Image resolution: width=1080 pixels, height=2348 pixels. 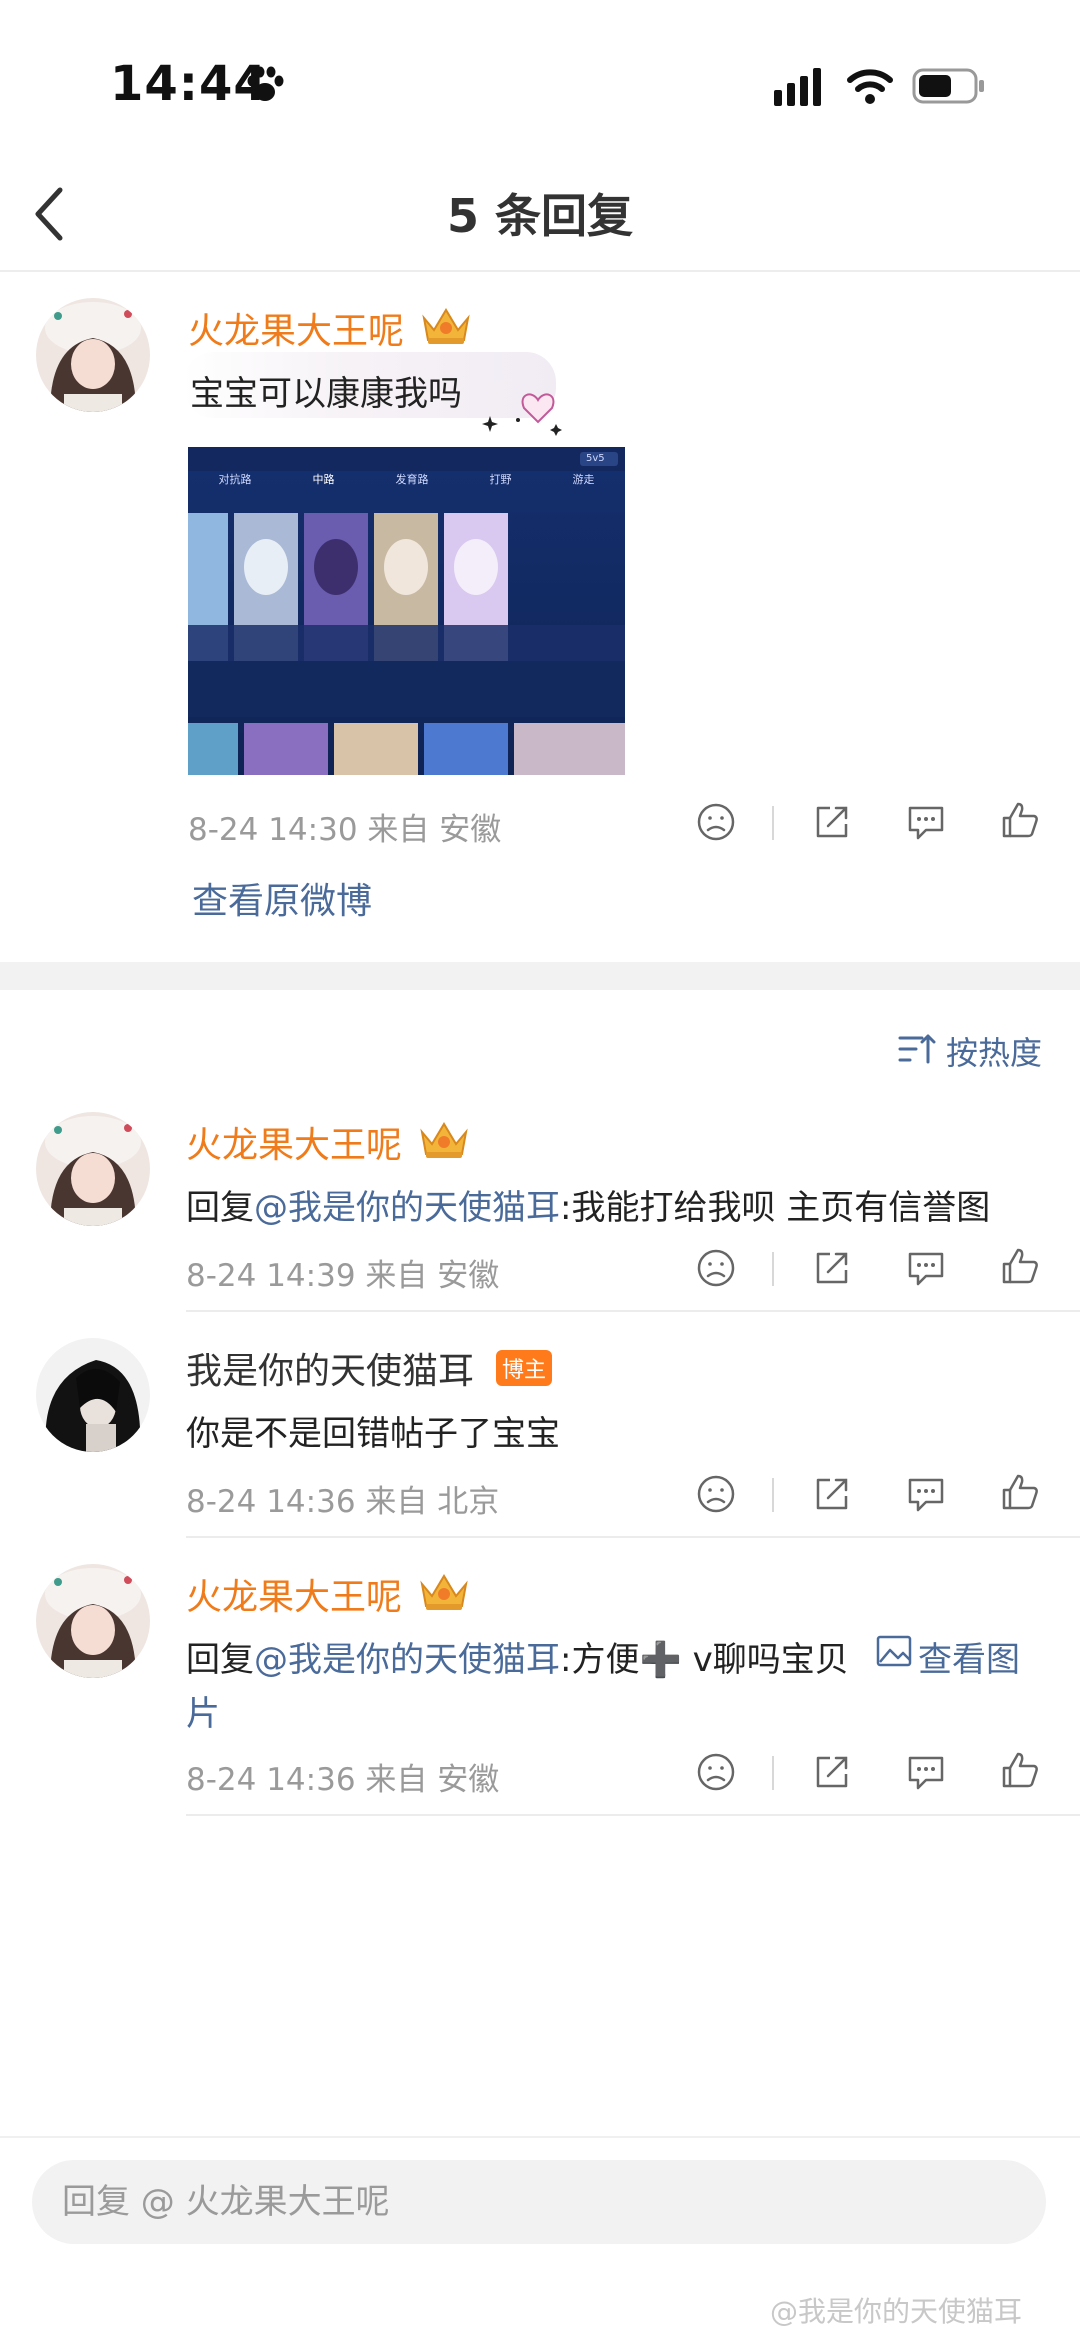 What do you see at coordinates (540, 216) in the screenshot?
I see `page-title: 5 条回复` at bounding box center [540, 216].